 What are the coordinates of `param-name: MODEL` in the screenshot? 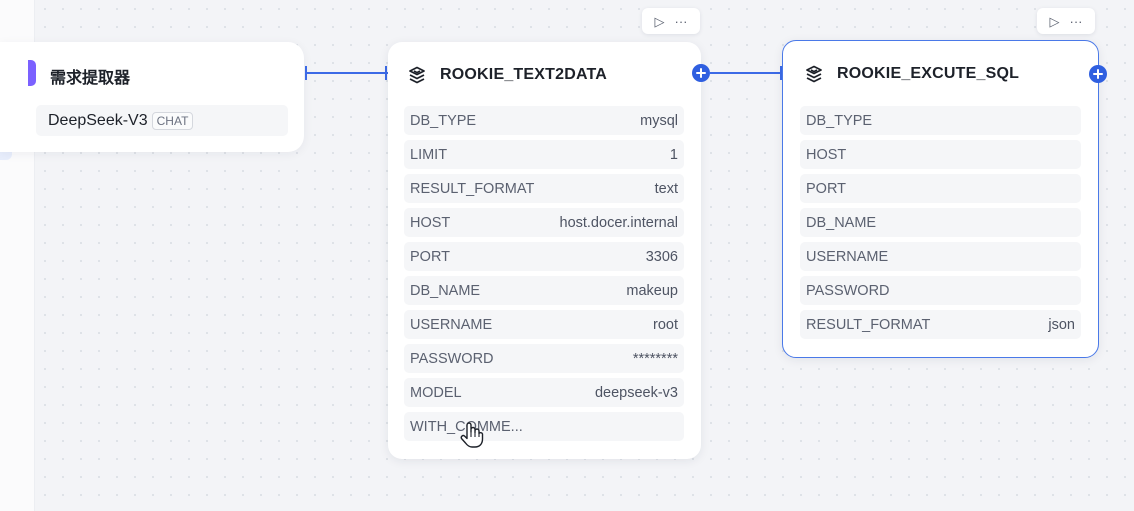 It's located at (436, 392).